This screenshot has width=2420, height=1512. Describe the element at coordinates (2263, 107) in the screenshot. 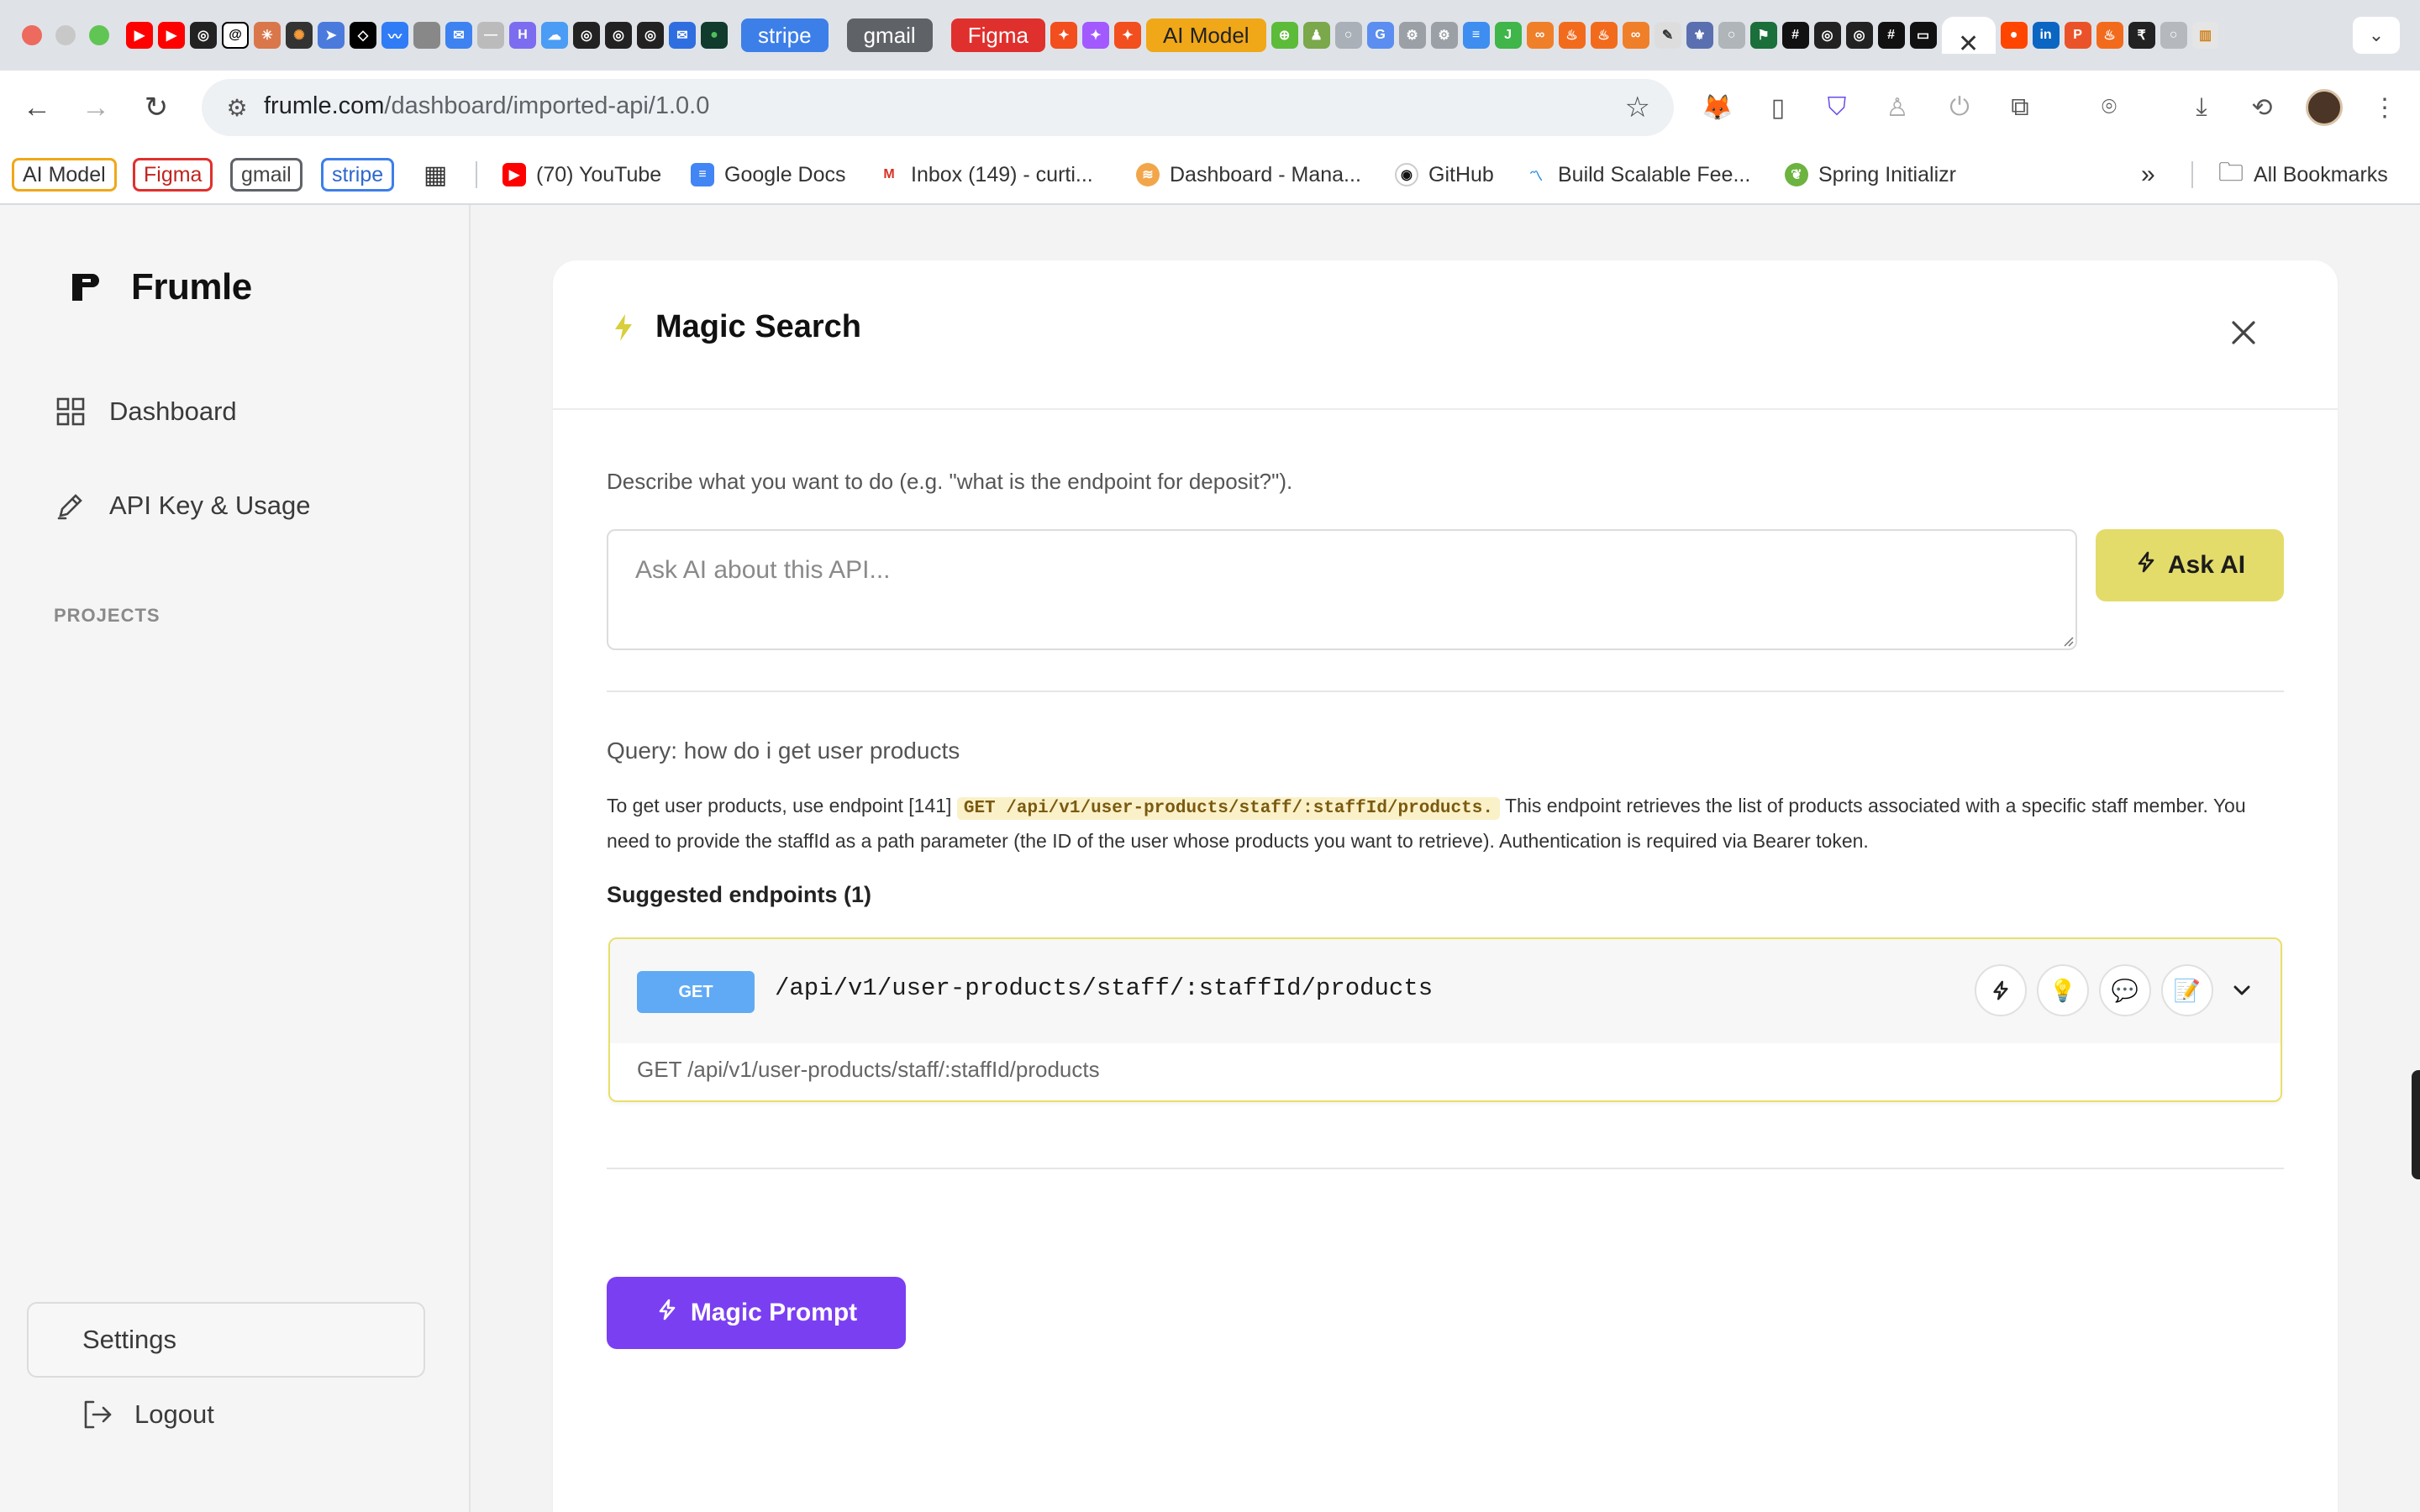

I see `performance-icon: ⟲` at that location.